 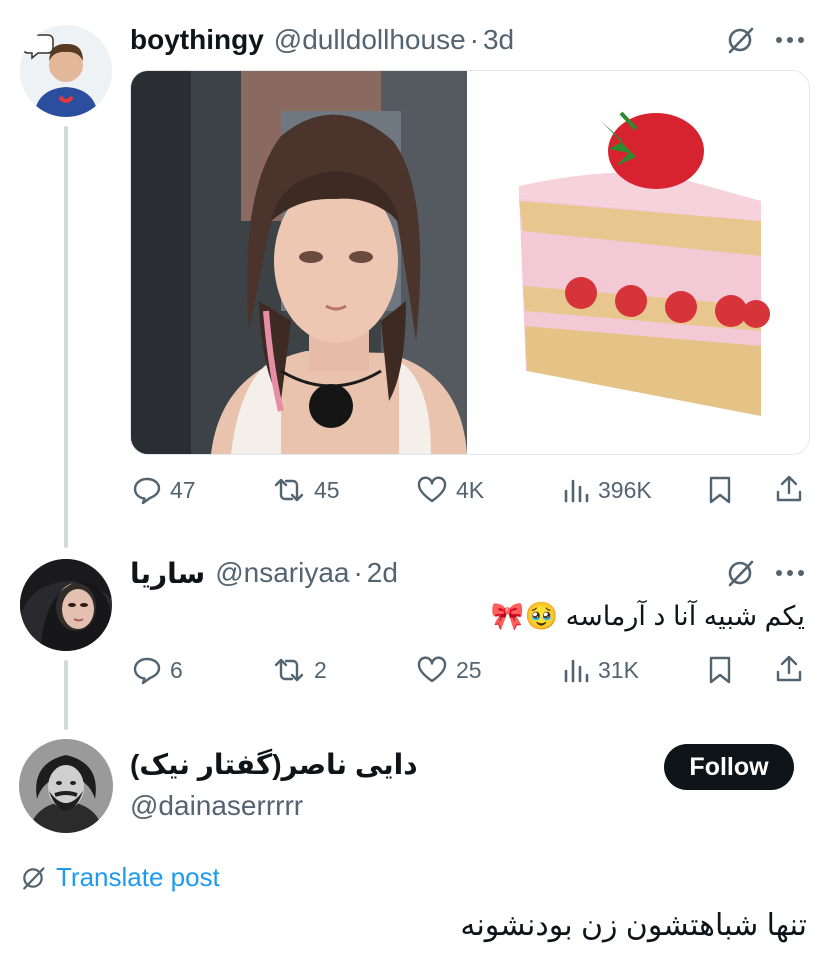 I want to click on repost-count: 2, so click(x=320, y=669).